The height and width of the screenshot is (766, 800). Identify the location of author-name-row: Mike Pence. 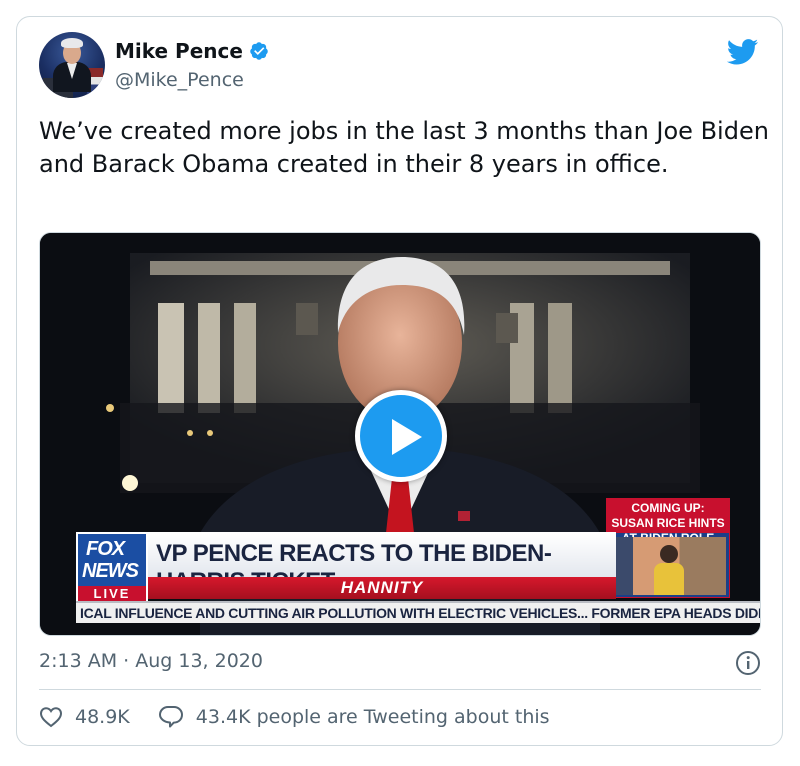
(192, 51).